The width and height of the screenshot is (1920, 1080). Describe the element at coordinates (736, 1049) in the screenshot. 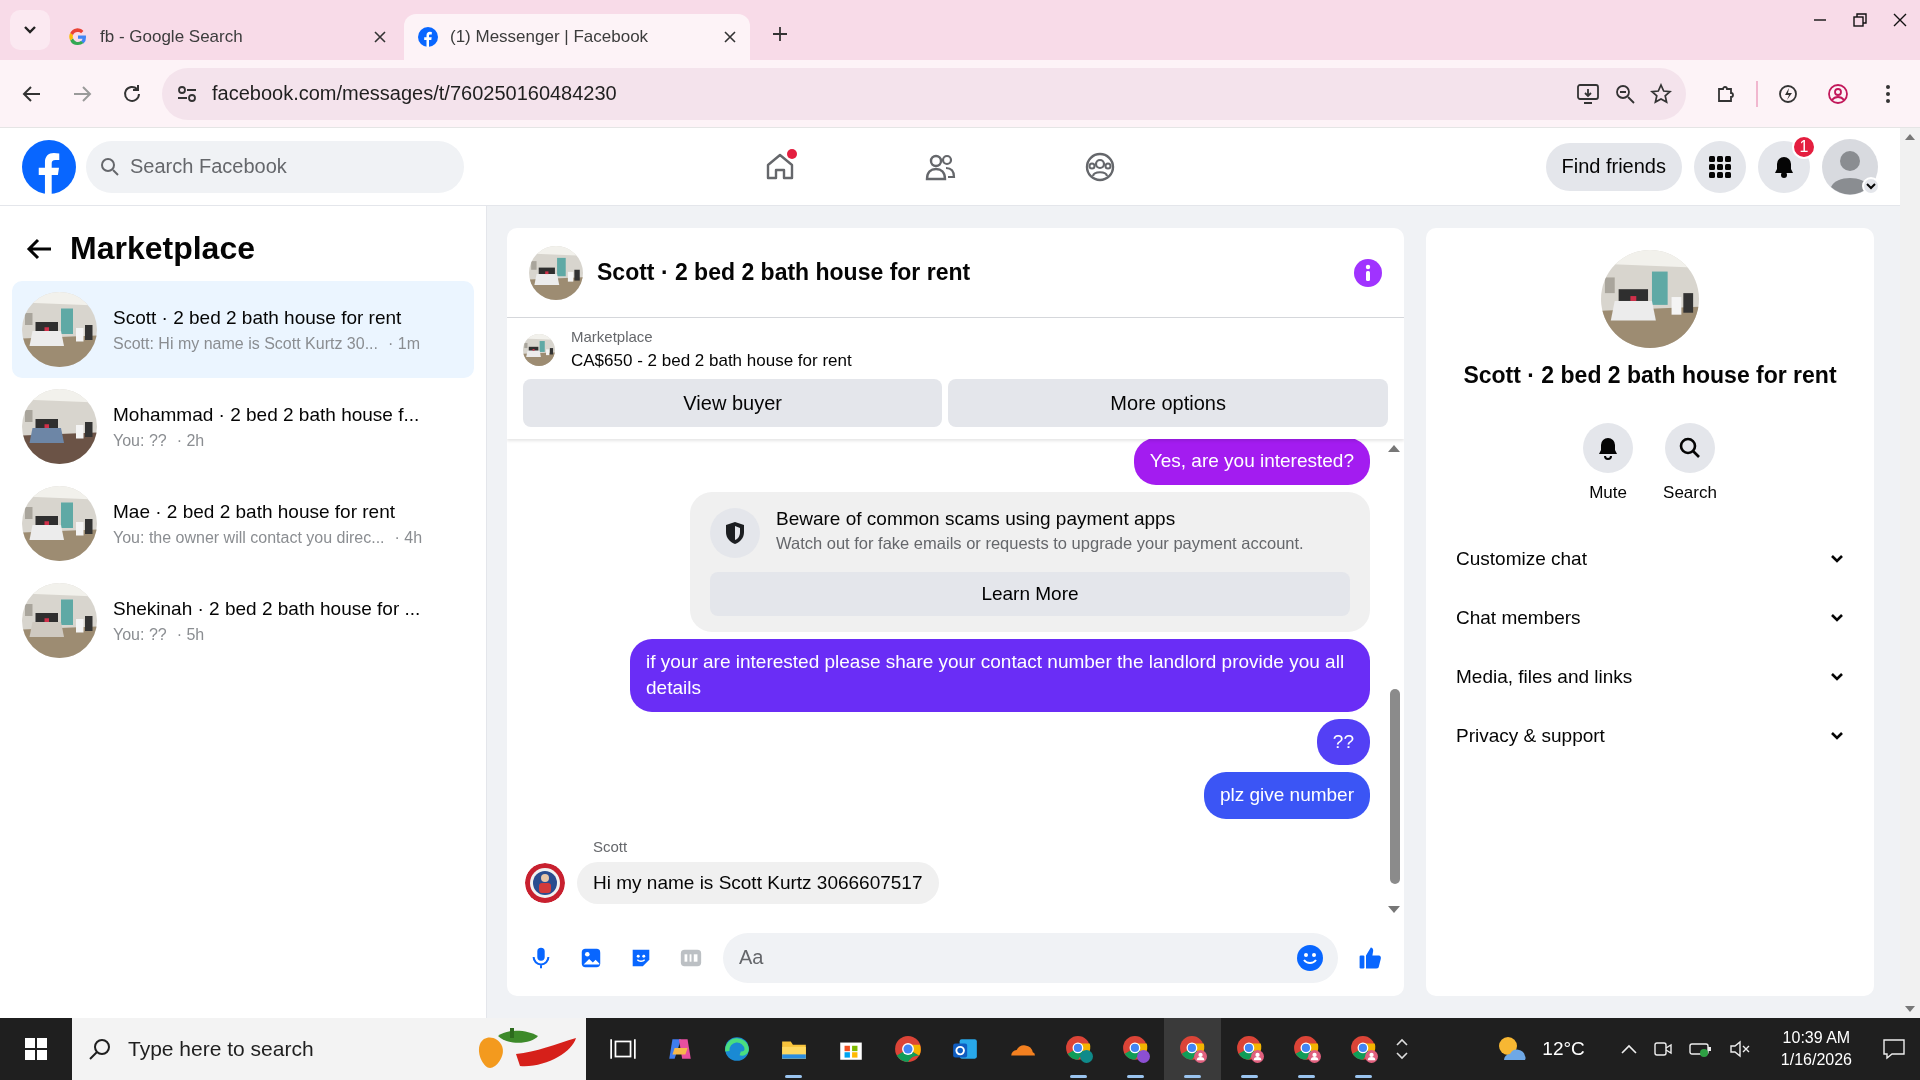

I see `browser-icon` at that location.